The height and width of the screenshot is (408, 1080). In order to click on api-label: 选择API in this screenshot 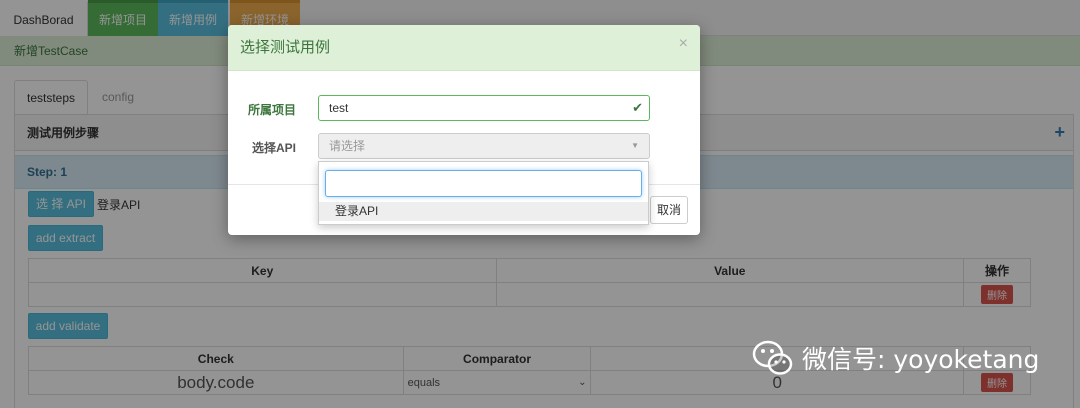, I will do `click(273, 148)`.